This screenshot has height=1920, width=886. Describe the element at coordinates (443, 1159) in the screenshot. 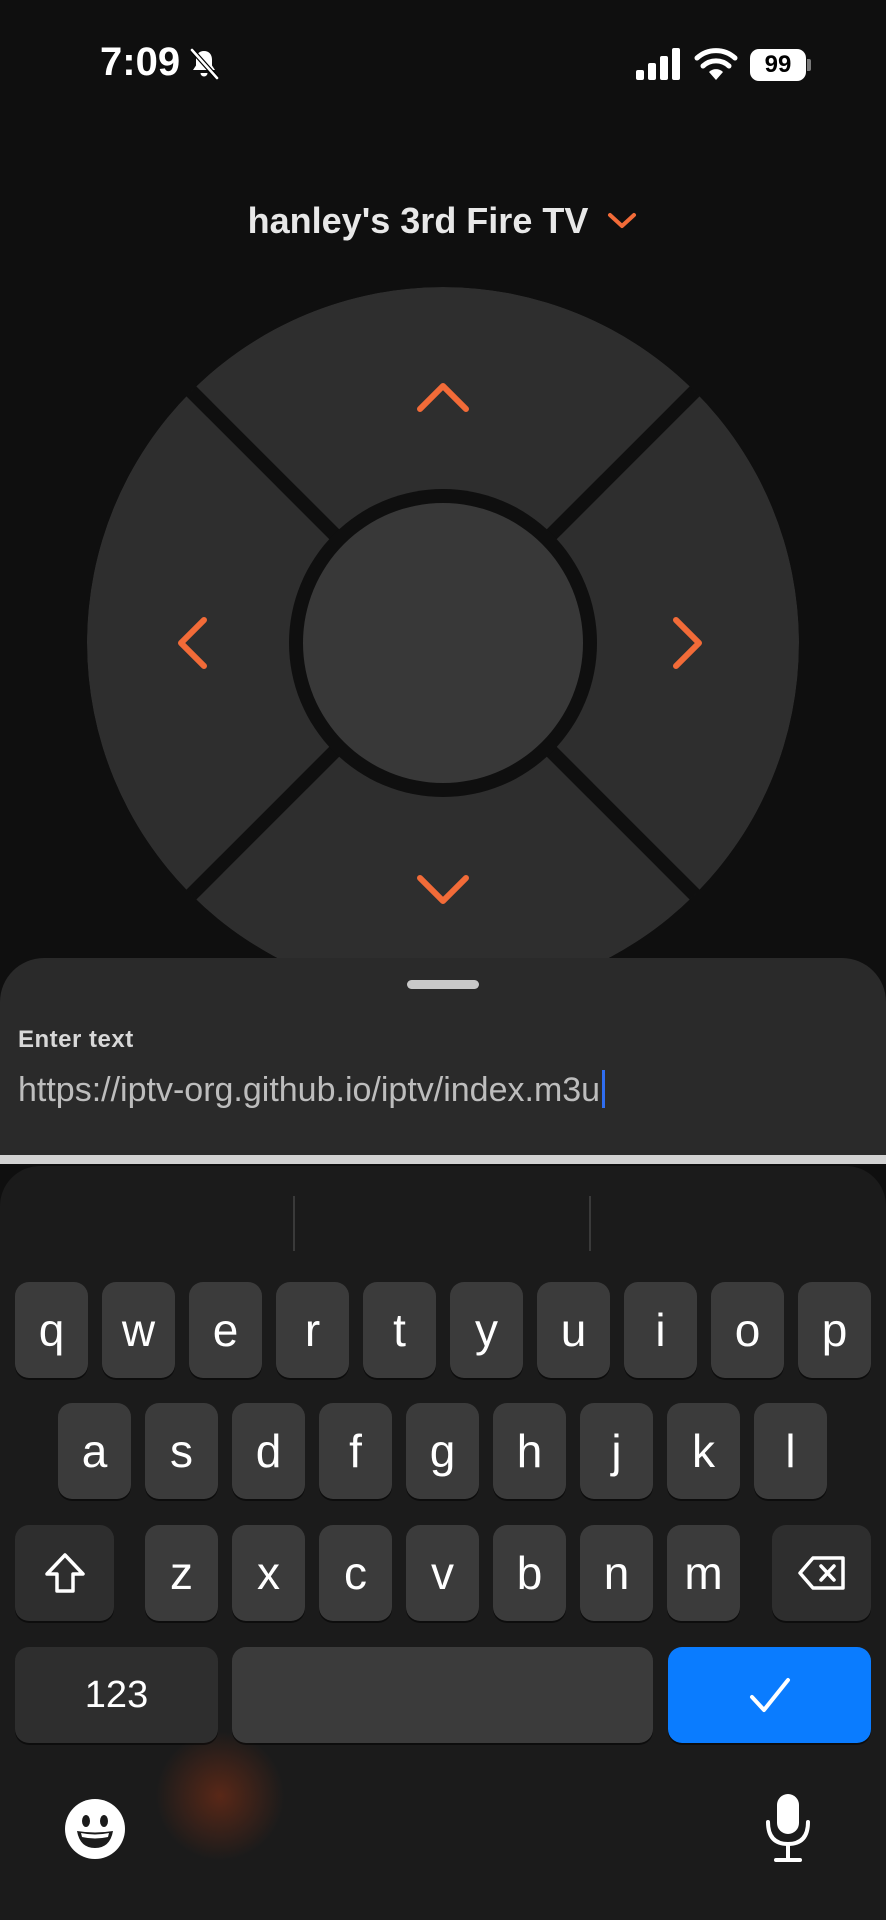

I see `sheet-divider` at that location.